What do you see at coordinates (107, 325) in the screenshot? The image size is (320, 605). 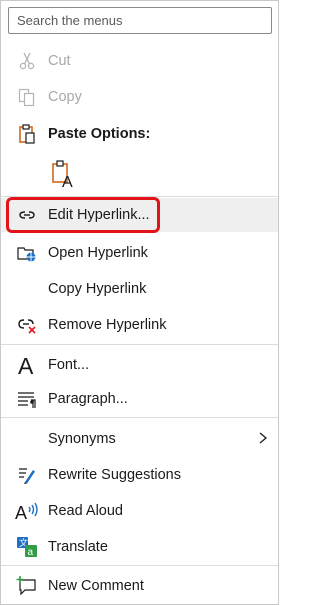 I see `menu-item-label: Remove Hyperlink` at bounding box center [107, 325].